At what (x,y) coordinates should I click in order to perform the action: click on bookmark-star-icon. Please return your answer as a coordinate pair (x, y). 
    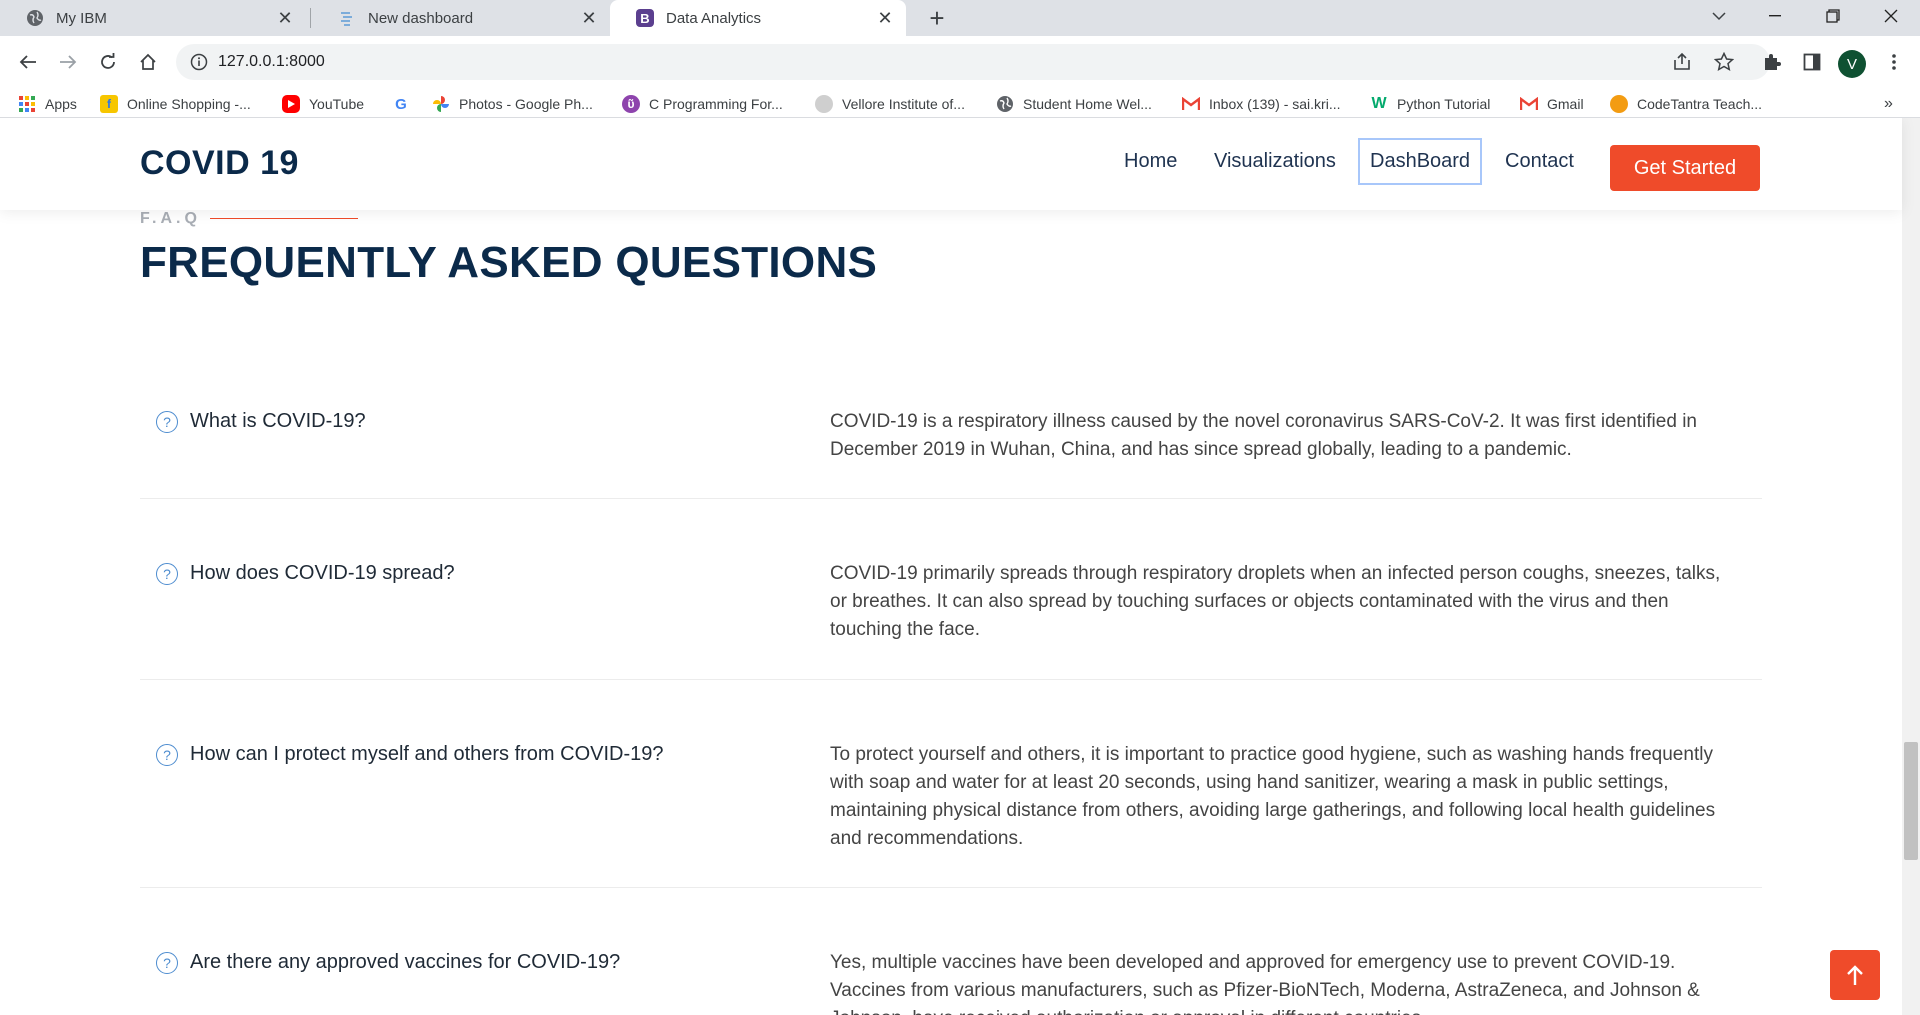
    Looking at the image, I should click on (1724, 62).